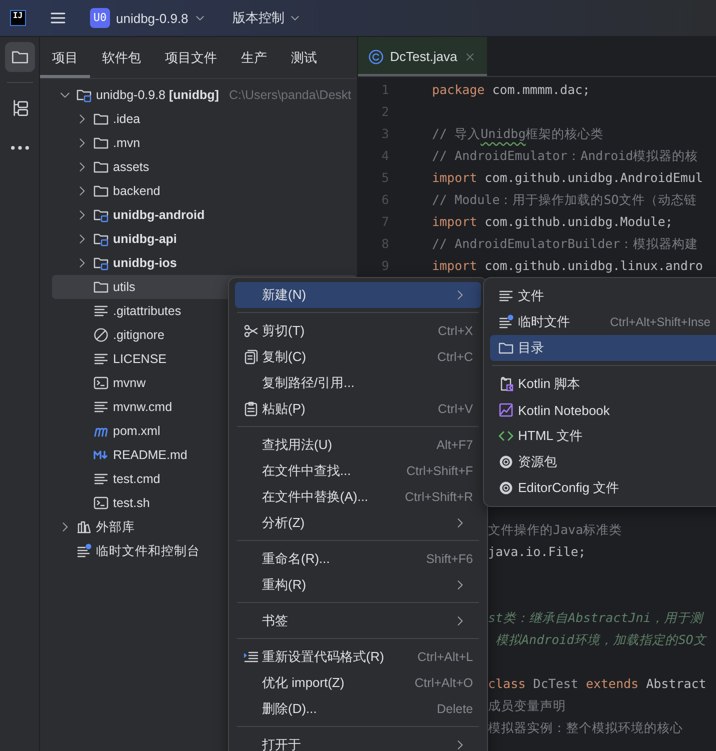  I want to click on menu-item: 优化 import(Z) Ctrl+Alt+O, so click(358, 683).